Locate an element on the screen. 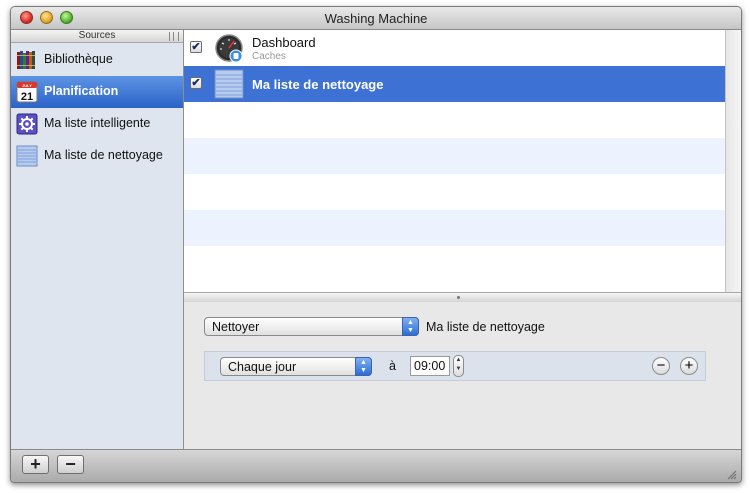 This screenshot has width=750, height=493. divider-grip-icon is located at coordinates (458, 297).